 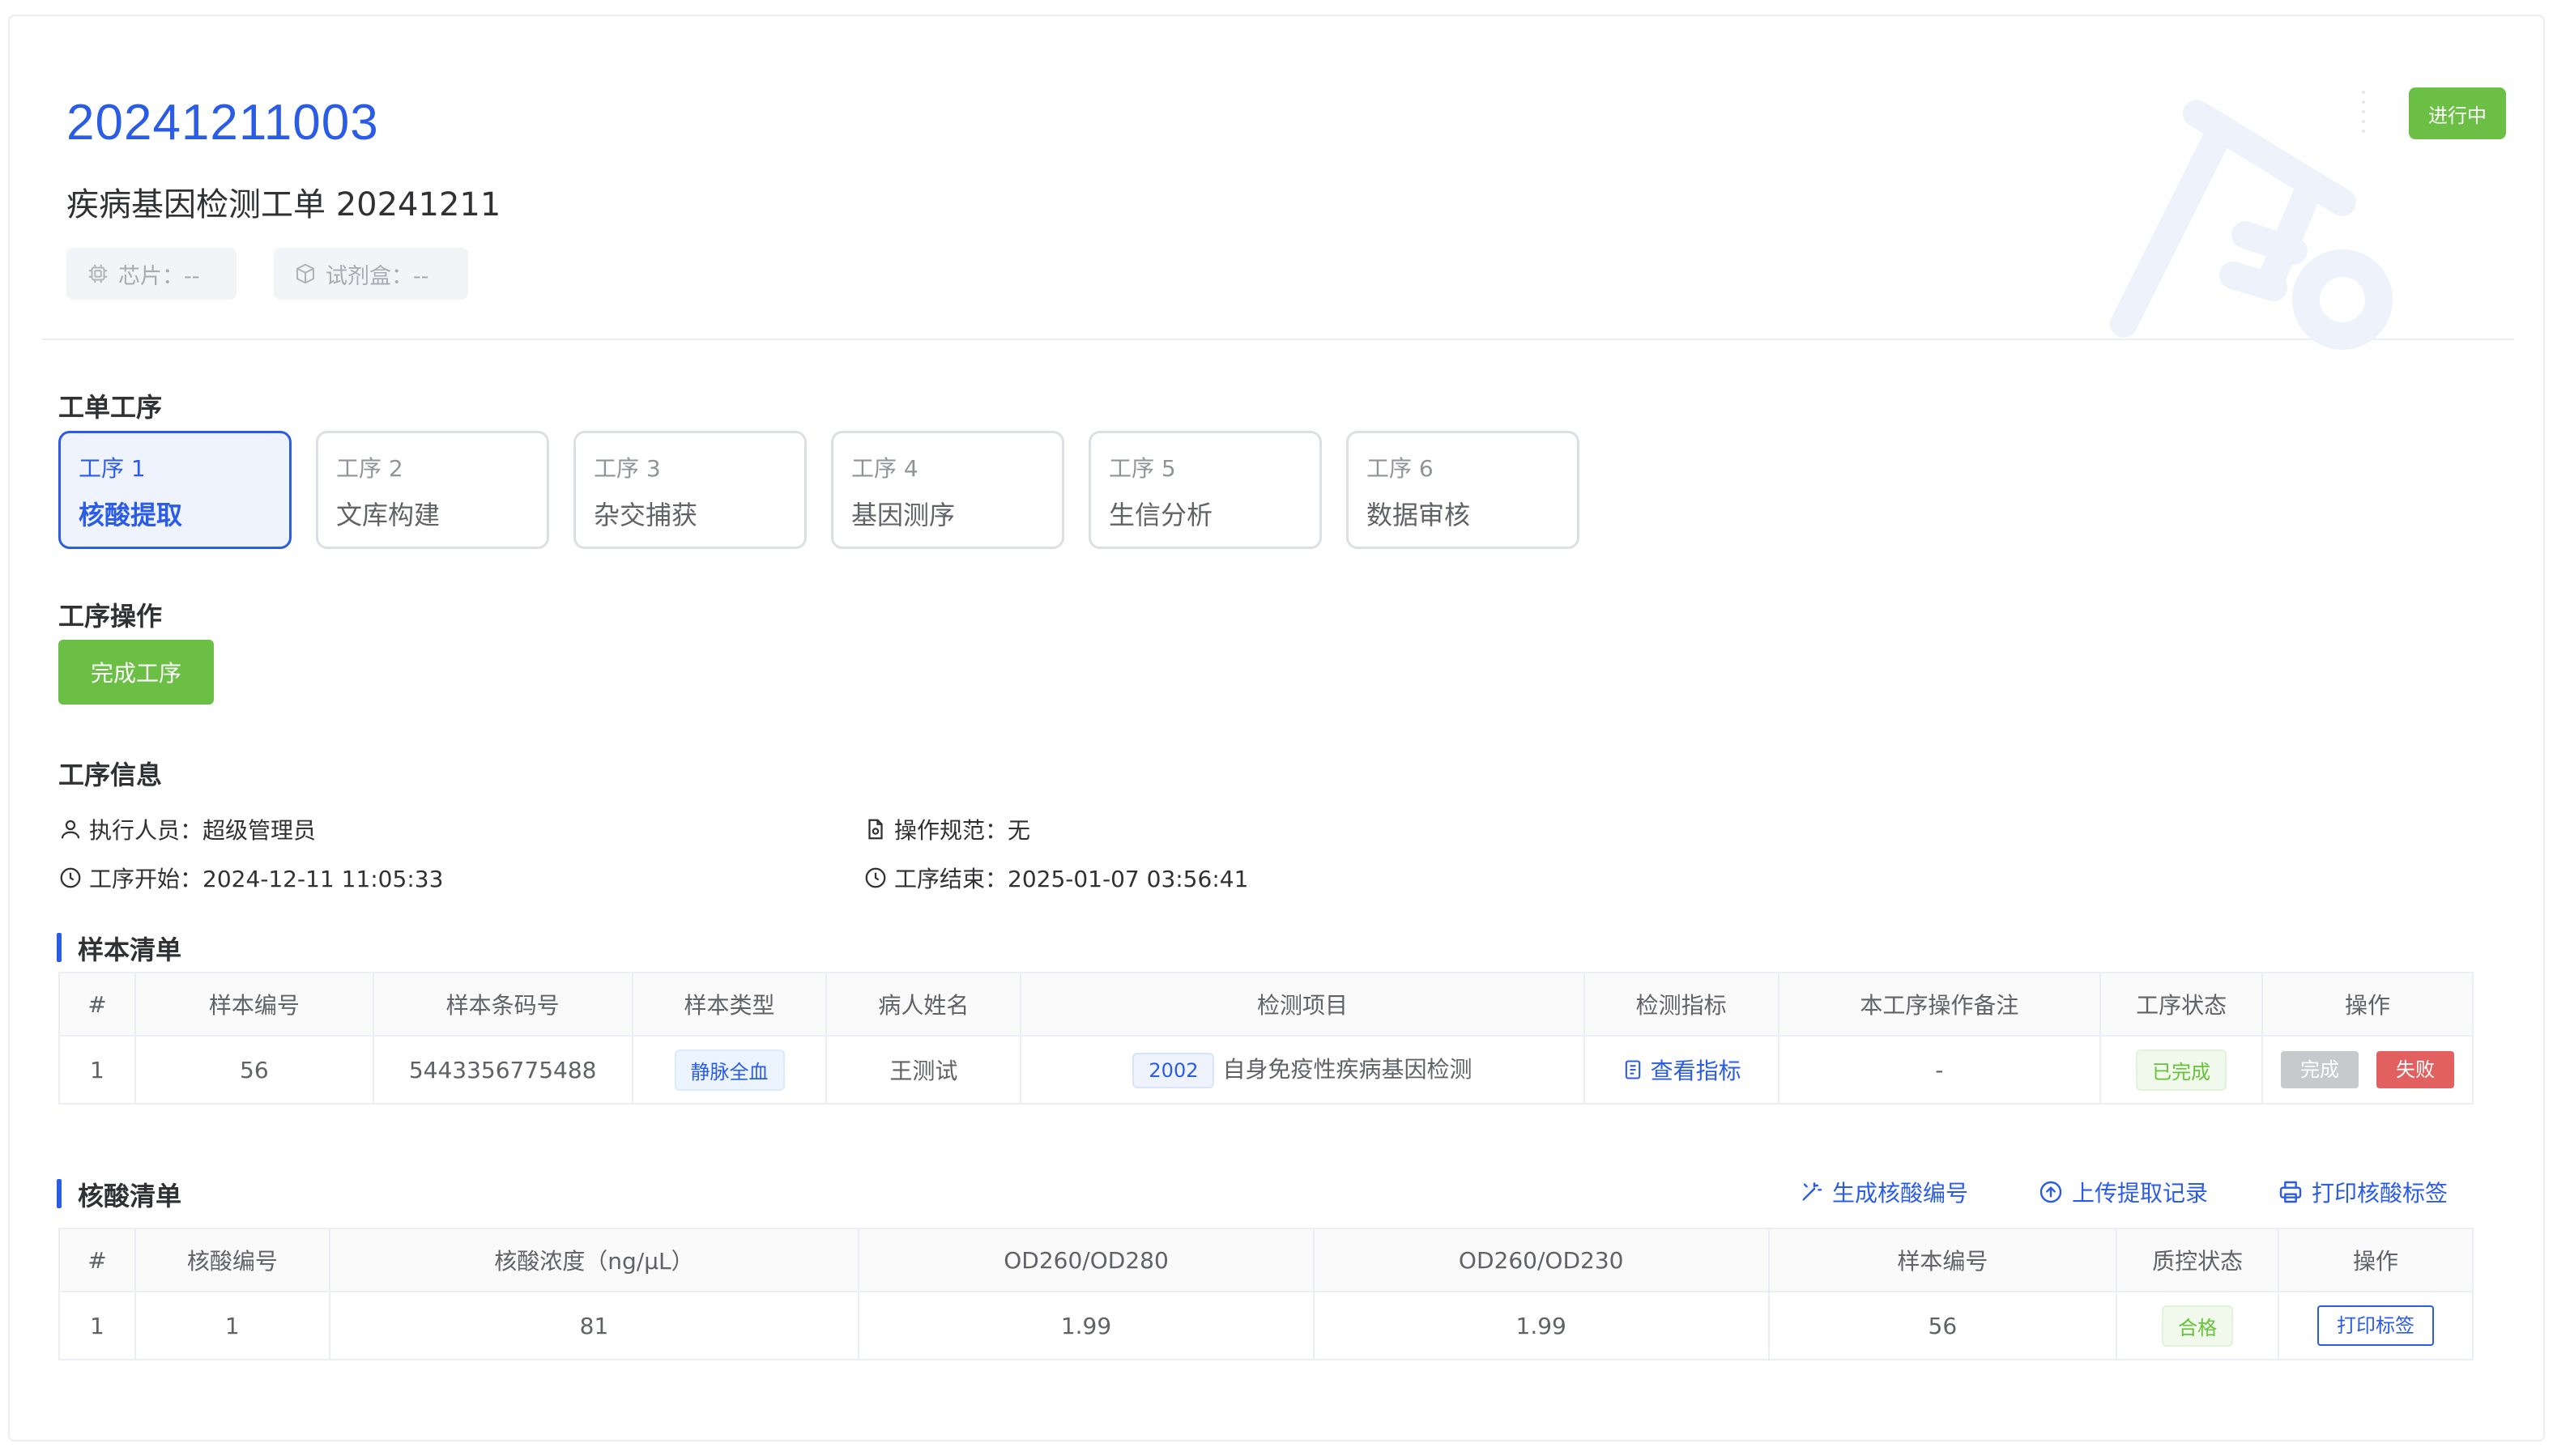 What do you see at coordinates (1943, 1326) in the screenshot?
I see `sample-number: 56` at bounding box center [1943, 1326].